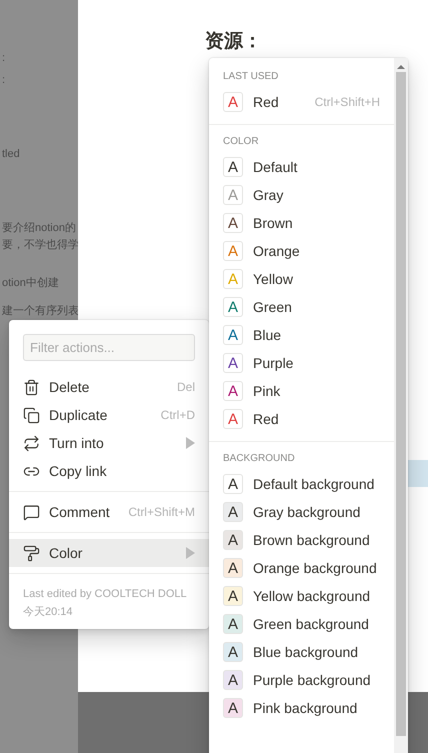 The image size is (428, 753). Describe the element at coordinates (241, 142) in the screenshot. I see `section-title: COLOR` at that location.